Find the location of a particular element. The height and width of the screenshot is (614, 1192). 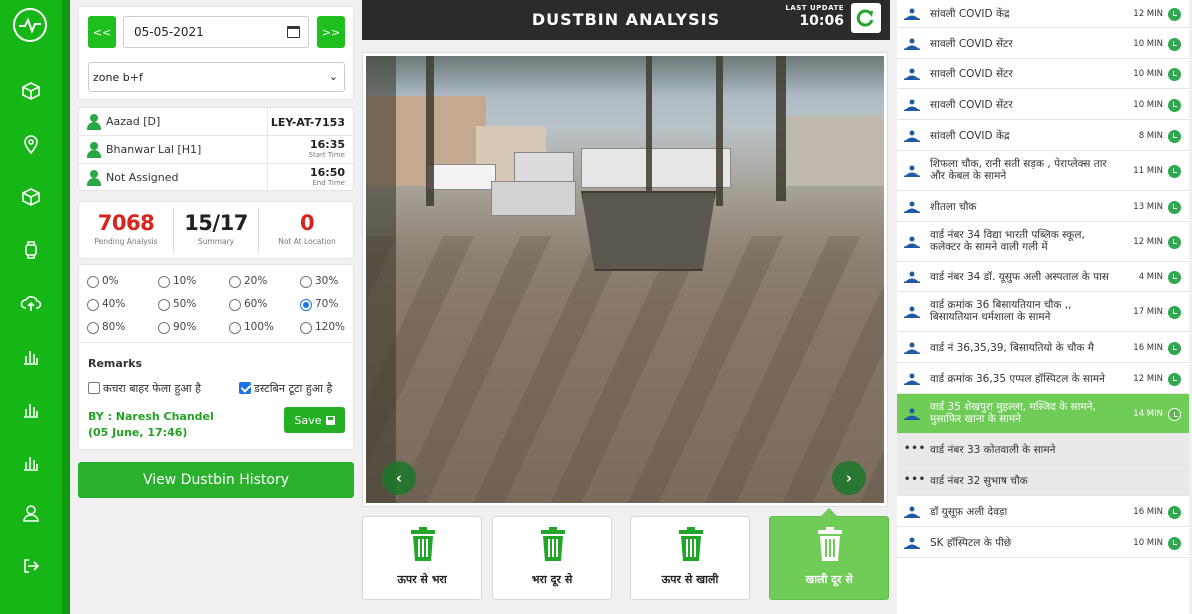

refresh-button is located at coordinates (866, 18).